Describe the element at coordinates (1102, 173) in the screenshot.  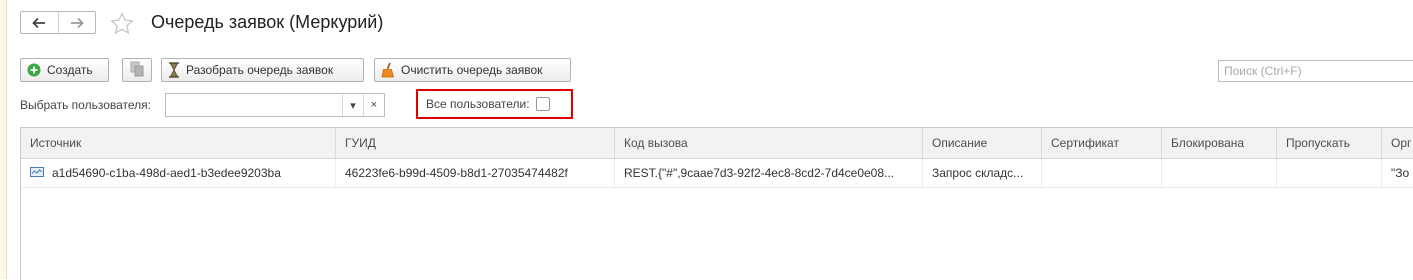
I see `cell-certificate` at that location.